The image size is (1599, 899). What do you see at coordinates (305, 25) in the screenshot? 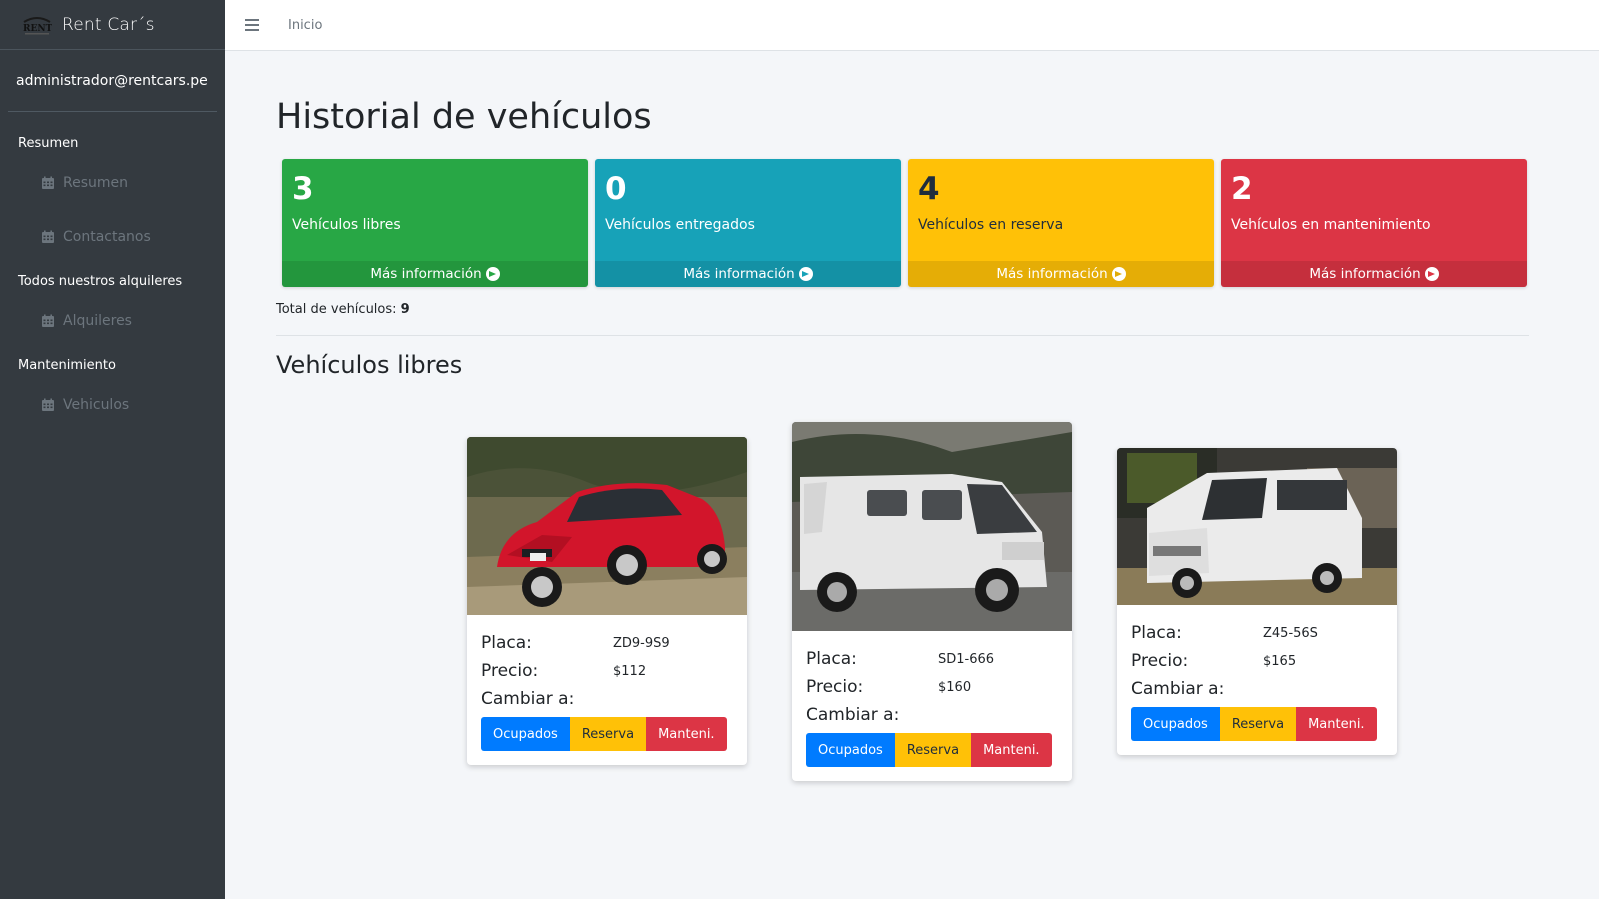
I see `nav-link-inicio: Inicio` at bounding box center [305, 25].